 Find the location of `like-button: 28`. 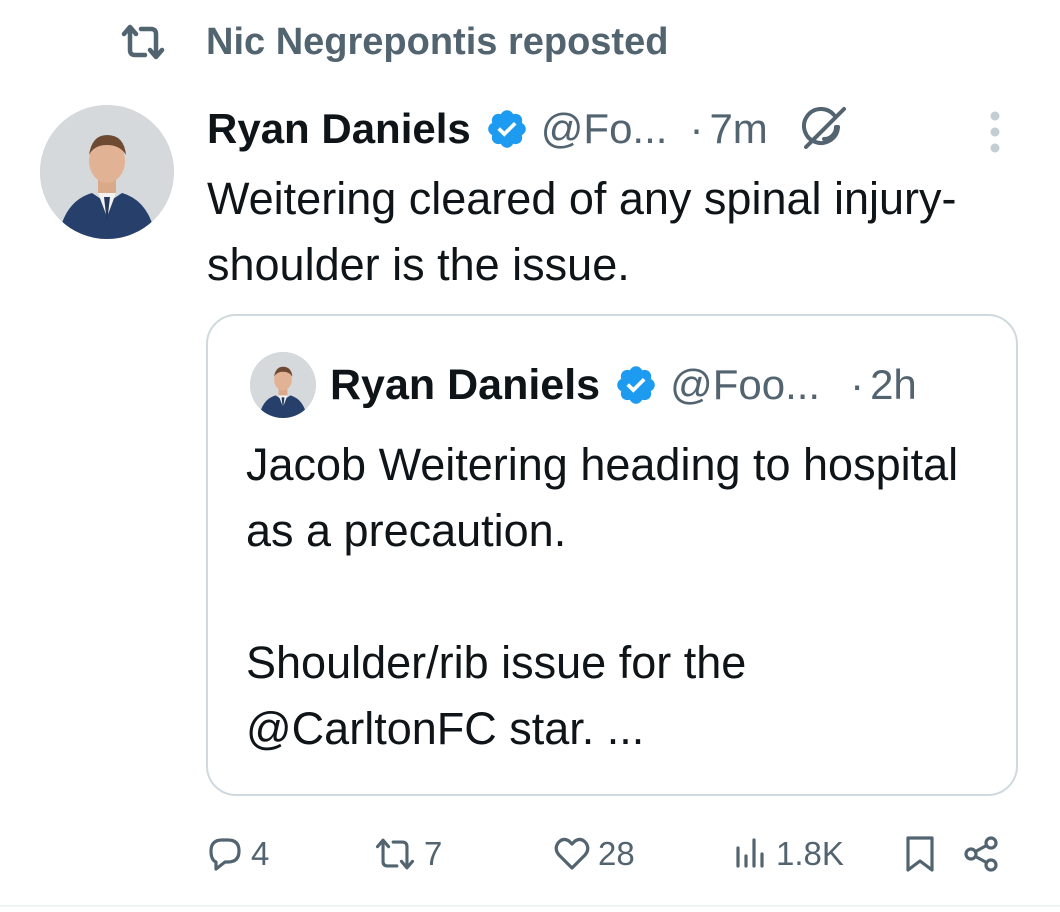

like-button: 28 is located at coordinates (593, 854).